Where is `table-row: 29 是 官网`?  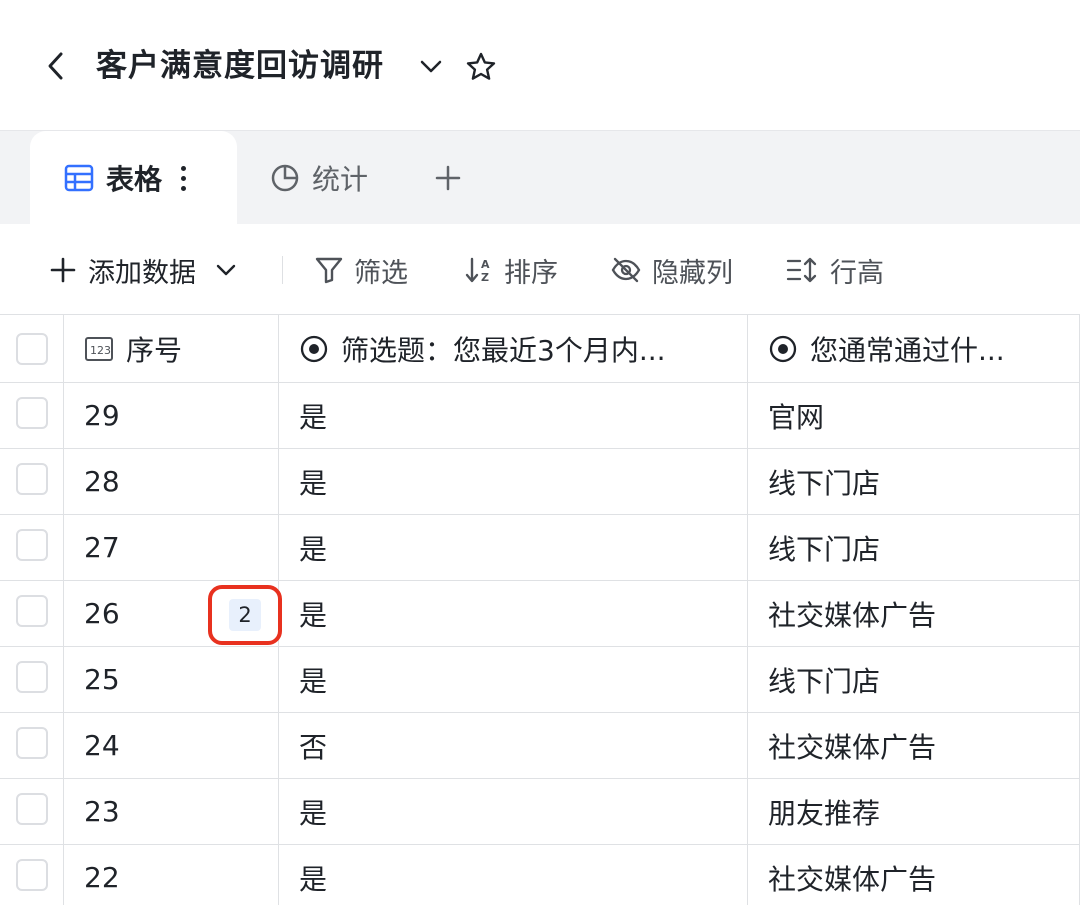
table-row: 29 是 官网 is located at coordinates (540, 416).